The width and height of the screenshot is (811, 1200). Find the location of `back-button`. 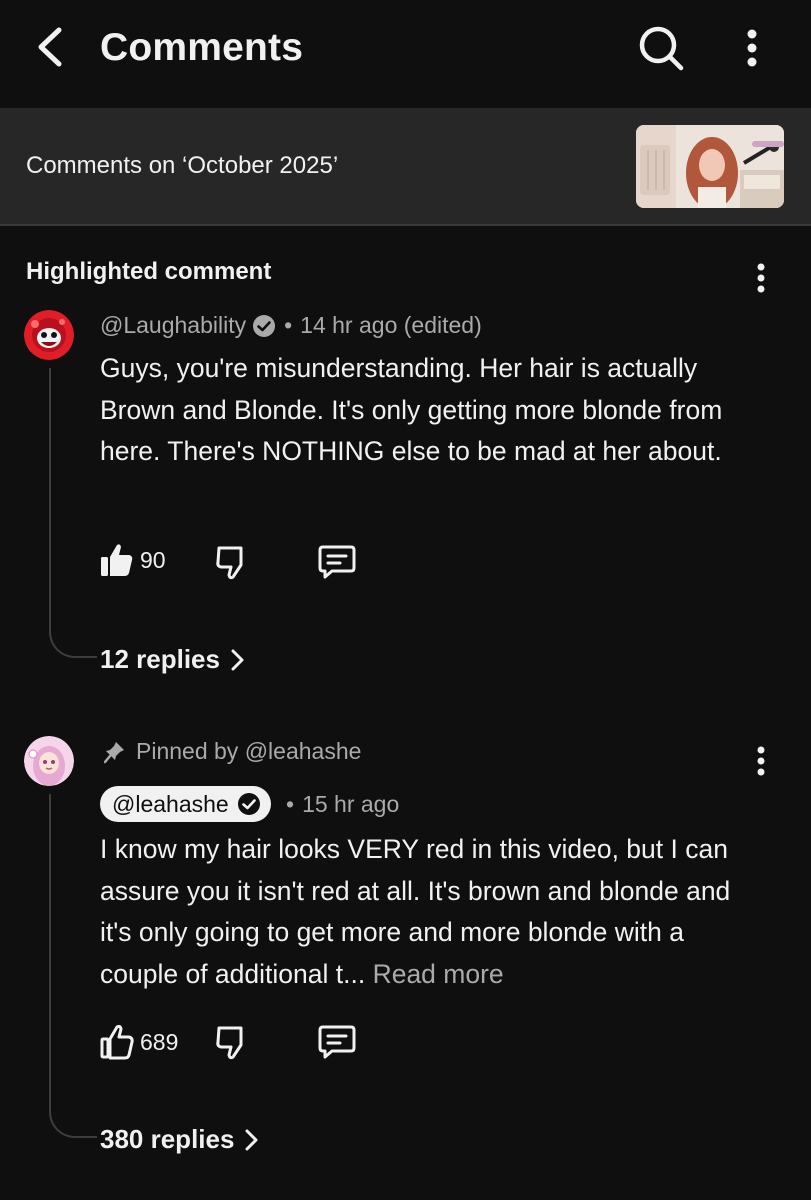

back-button is located at coordinates (50, 47).